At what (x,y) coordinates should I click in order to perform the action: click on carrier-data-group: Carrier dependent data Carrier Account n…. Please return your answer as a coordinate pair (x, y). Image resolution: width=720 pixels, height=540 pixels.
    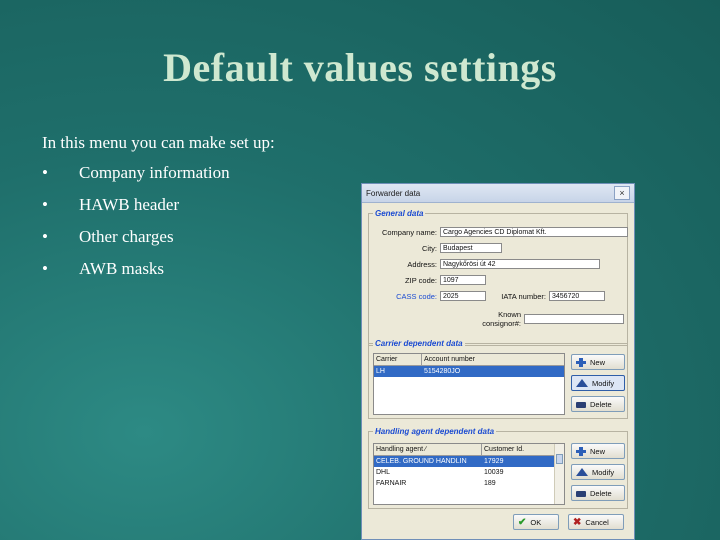
    Looking at the image, I should click on (498, 379).